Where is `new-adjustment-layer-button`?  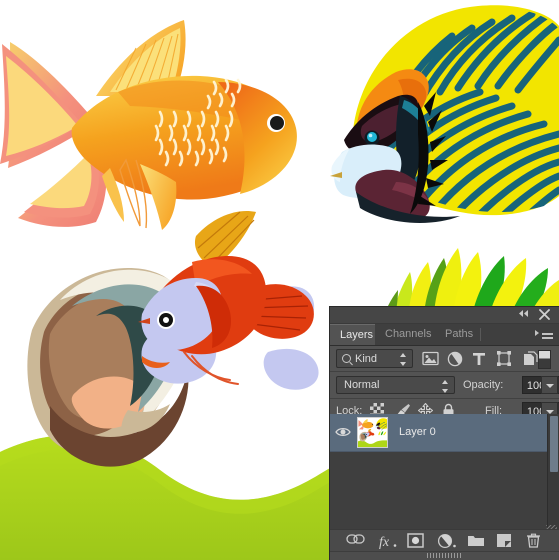 new-adjustment-layer-button is located at coordinates (446, 541).